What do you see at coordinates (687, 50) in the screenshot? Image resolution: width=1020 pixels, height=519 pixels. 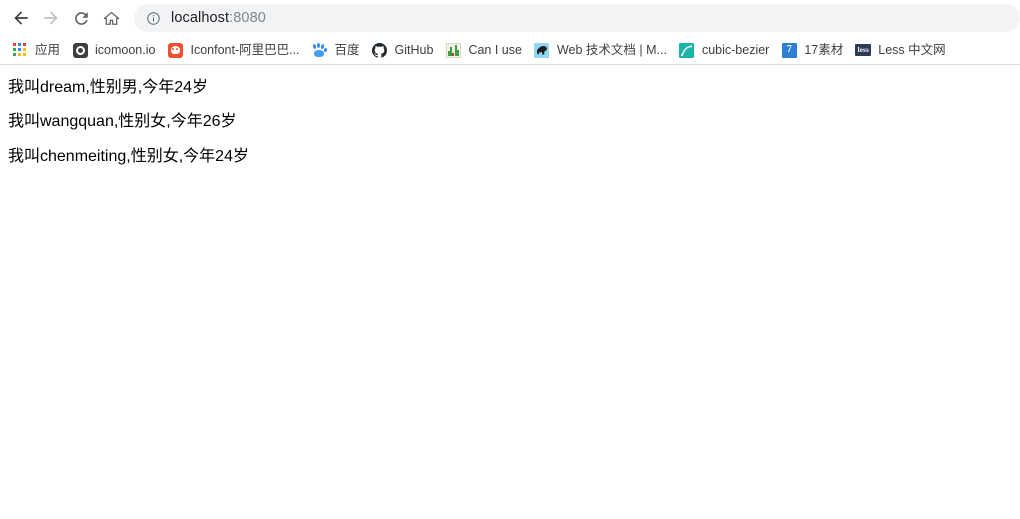 I see `cubic-bezier-icon` at bounding box center [687, 50].